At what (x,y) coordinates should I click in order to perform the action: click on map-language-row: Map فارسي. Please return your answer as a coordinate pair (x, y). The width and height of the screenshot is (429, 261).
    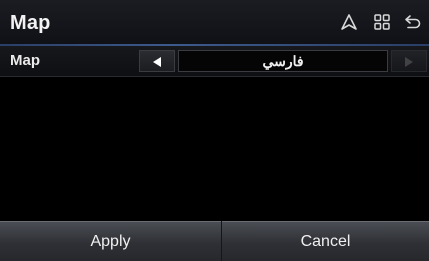
    Looking at the image, I should click on (214, 61).